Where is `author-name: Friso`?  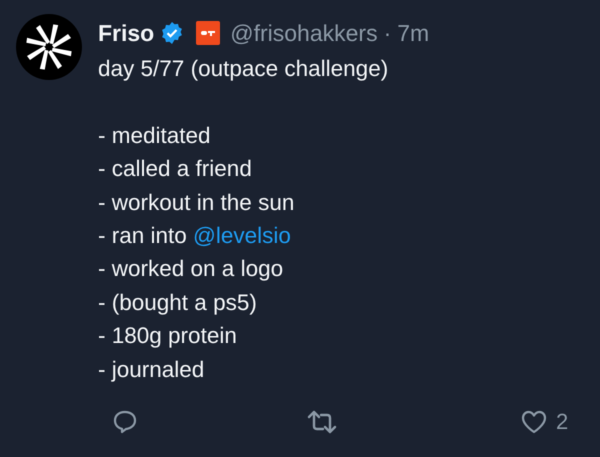 author-name: Friso is located at coordinates (126, 33).